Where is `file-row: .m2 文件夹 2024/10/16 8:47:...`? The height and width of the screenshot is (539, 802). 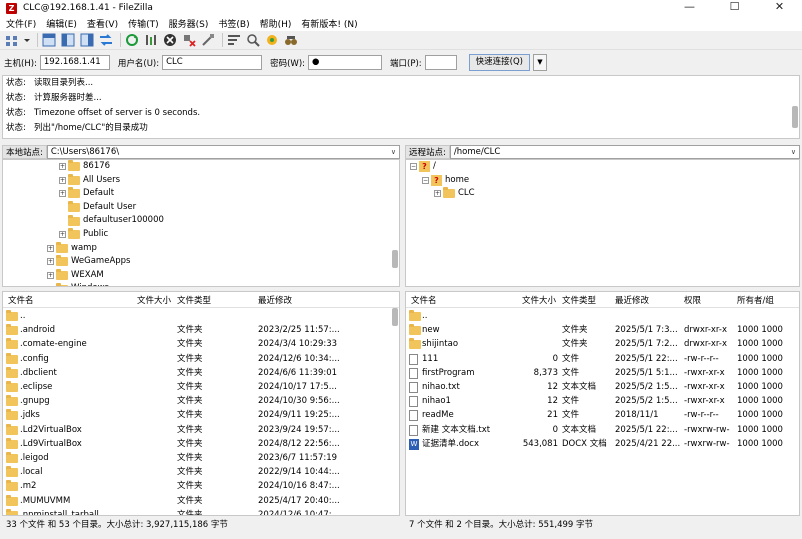 file-row: .m2 文件夹 2024/10/16 8:47:... is located at coordinates (201, 486).